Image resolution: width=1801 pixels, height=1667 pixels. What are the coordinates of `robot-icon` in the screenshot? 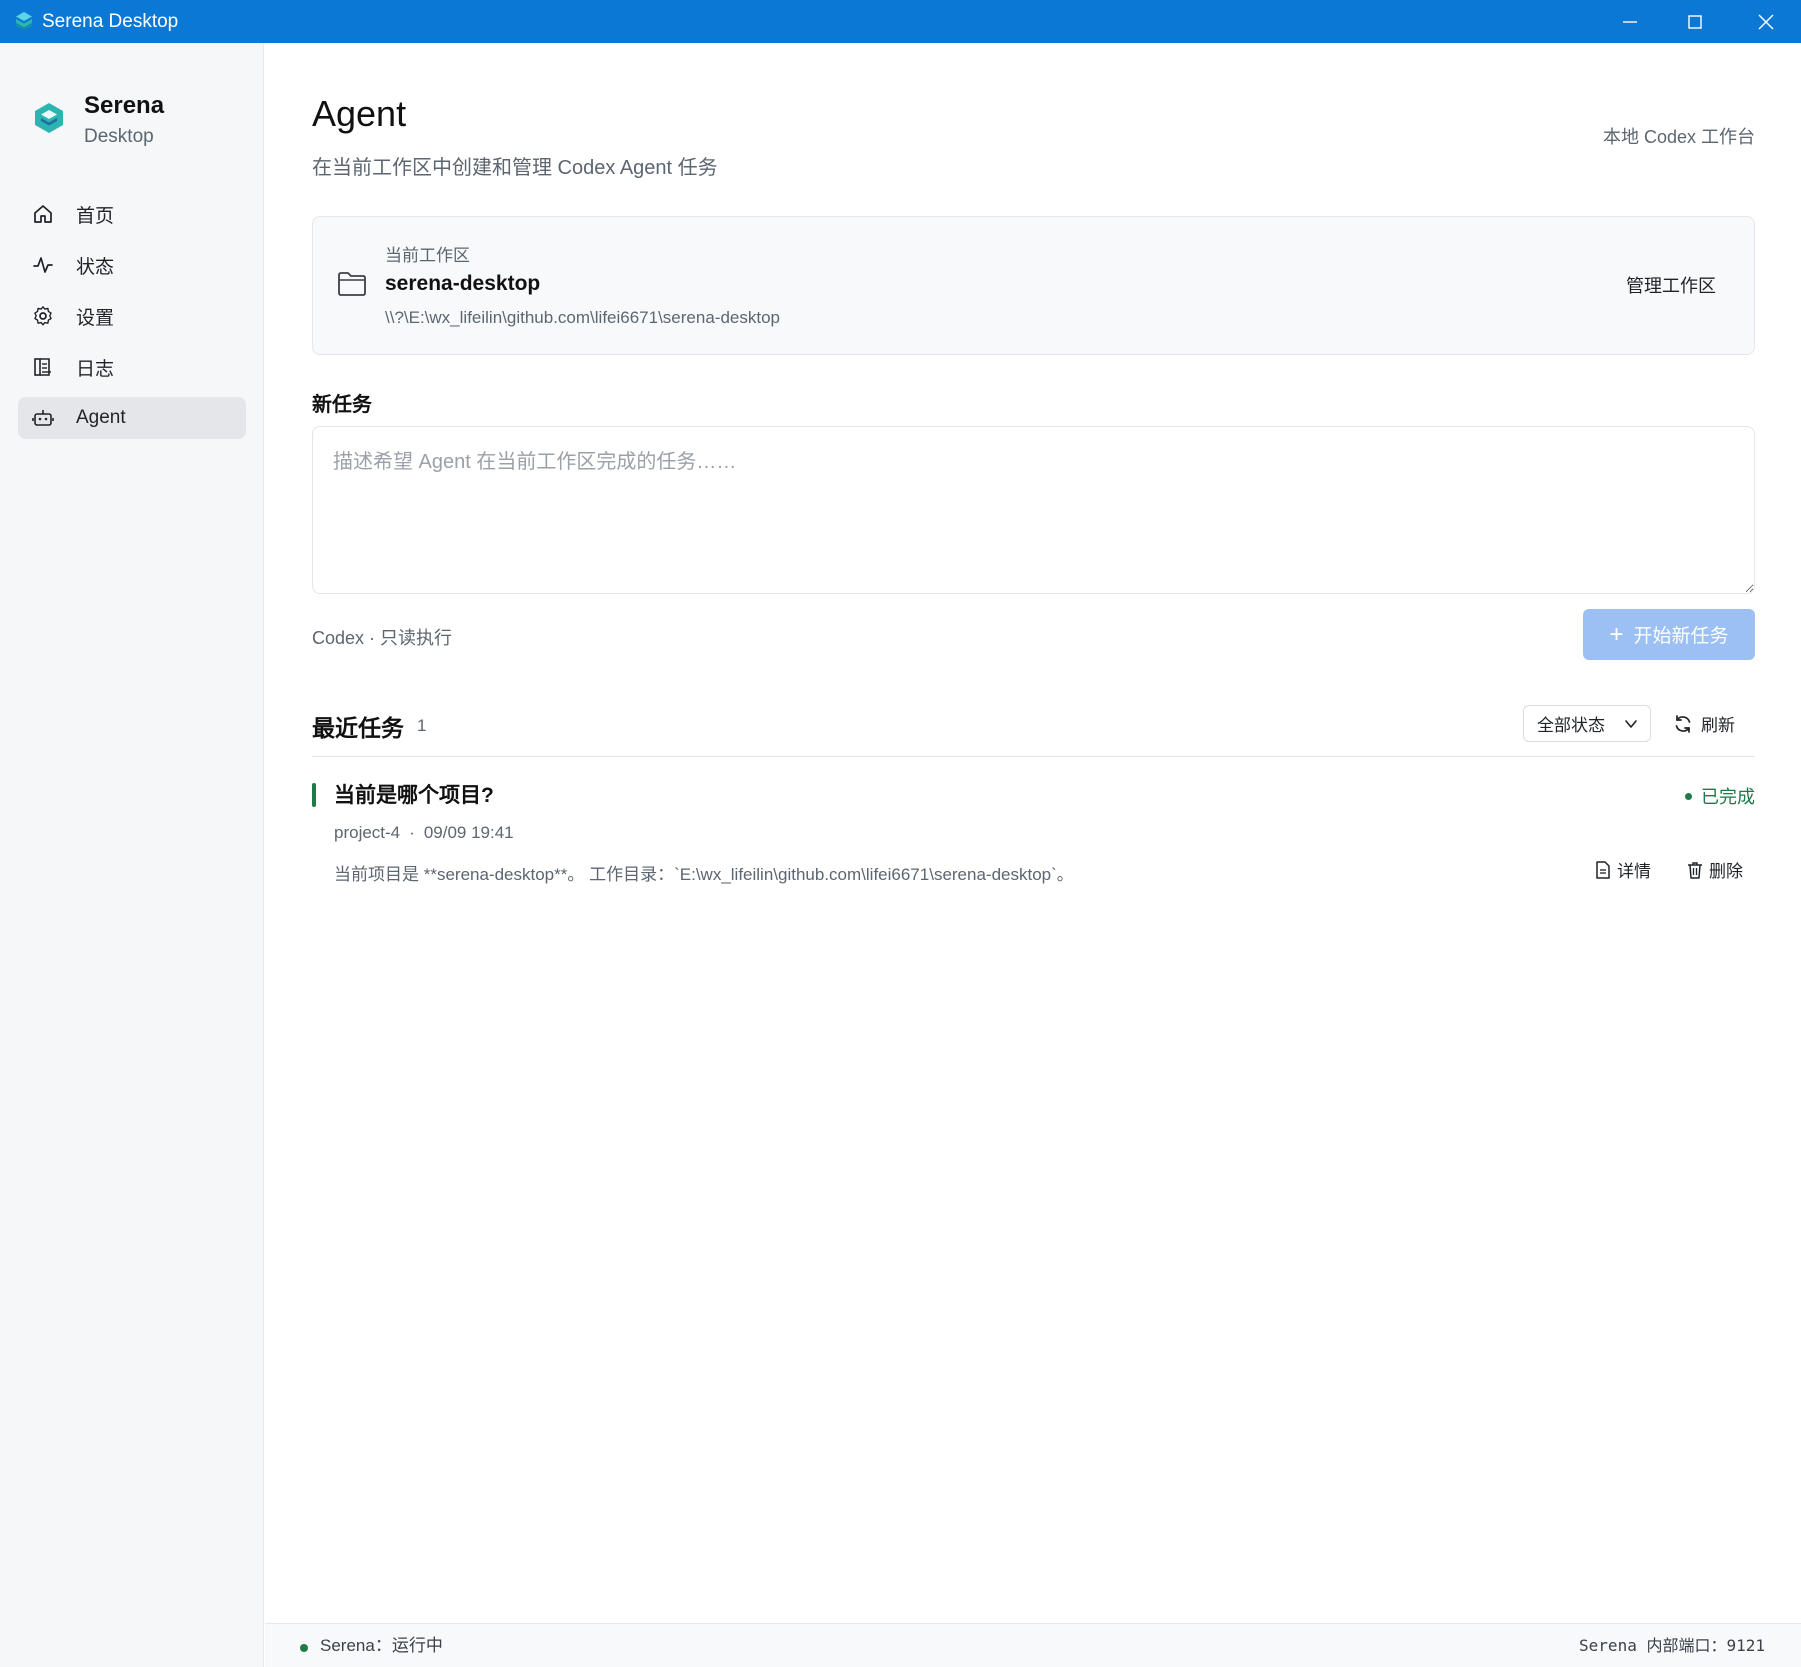 It's located at (43, 418).